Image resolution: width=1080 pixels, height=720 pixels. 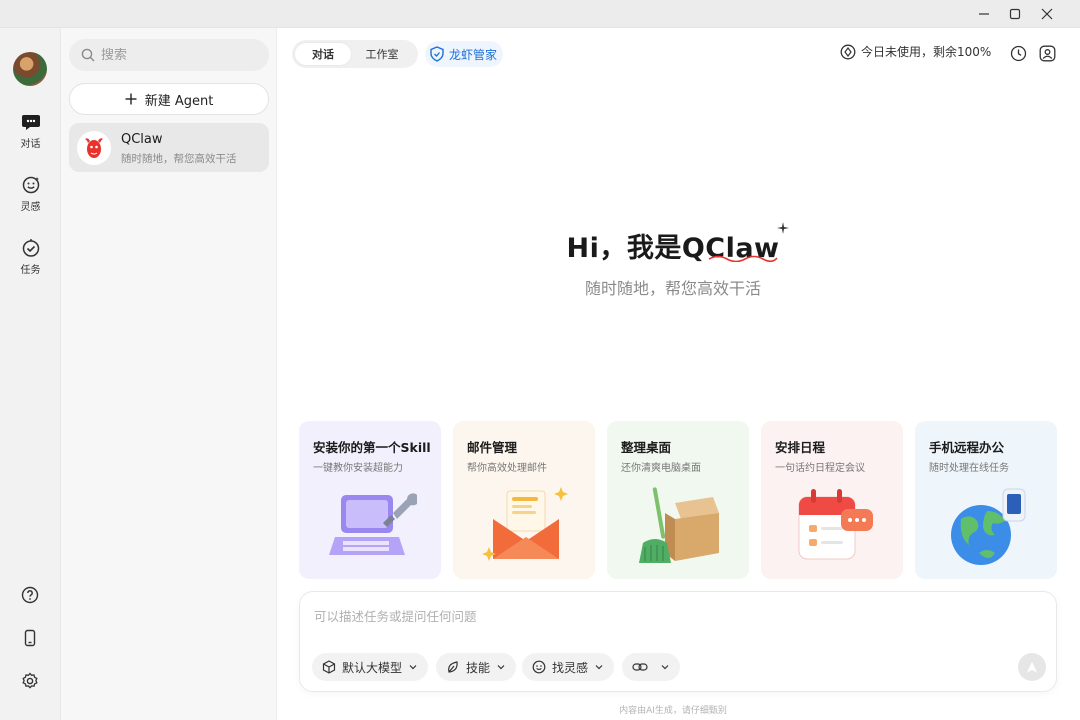 What do you see at coordinates (169, 147) in the screenshot?
I see `session-item-qclaw: QClaw 随时随地，帮您高效干活` at bounding box center [169, 147].